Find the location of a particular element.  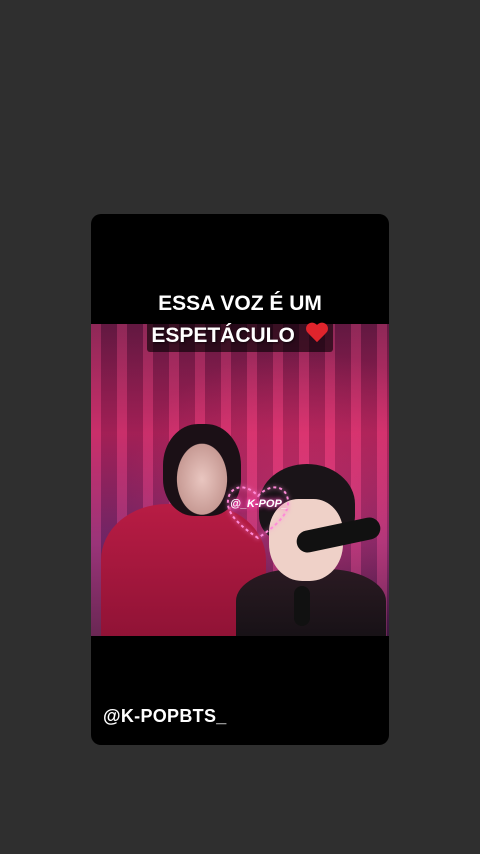

story-headline: ESSA VOZ É UM ESPETÁCULO is located at coordinates (240, 320).